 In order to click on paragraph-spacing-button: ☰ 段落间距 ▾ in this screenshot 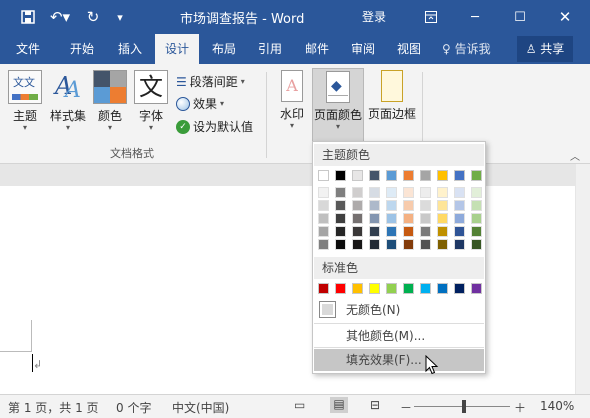, I will do `click(210, 82)`.